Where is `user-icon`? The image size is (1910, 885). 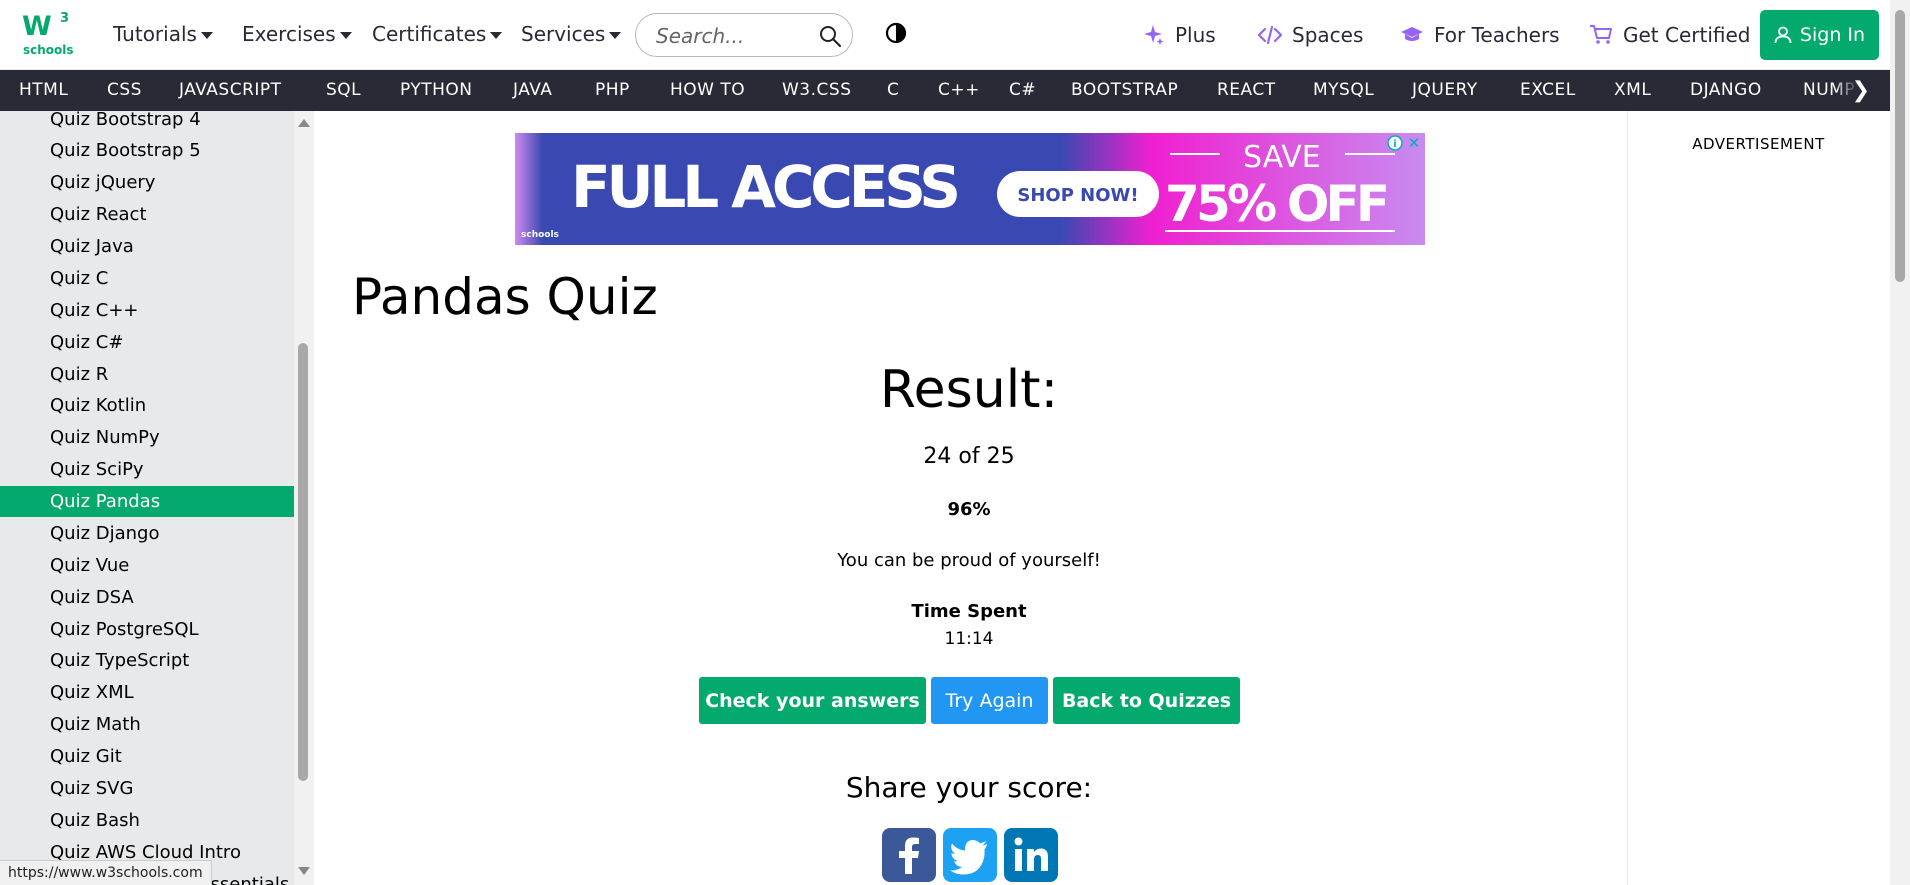 user-icon is located at coordinates (1783, 35).